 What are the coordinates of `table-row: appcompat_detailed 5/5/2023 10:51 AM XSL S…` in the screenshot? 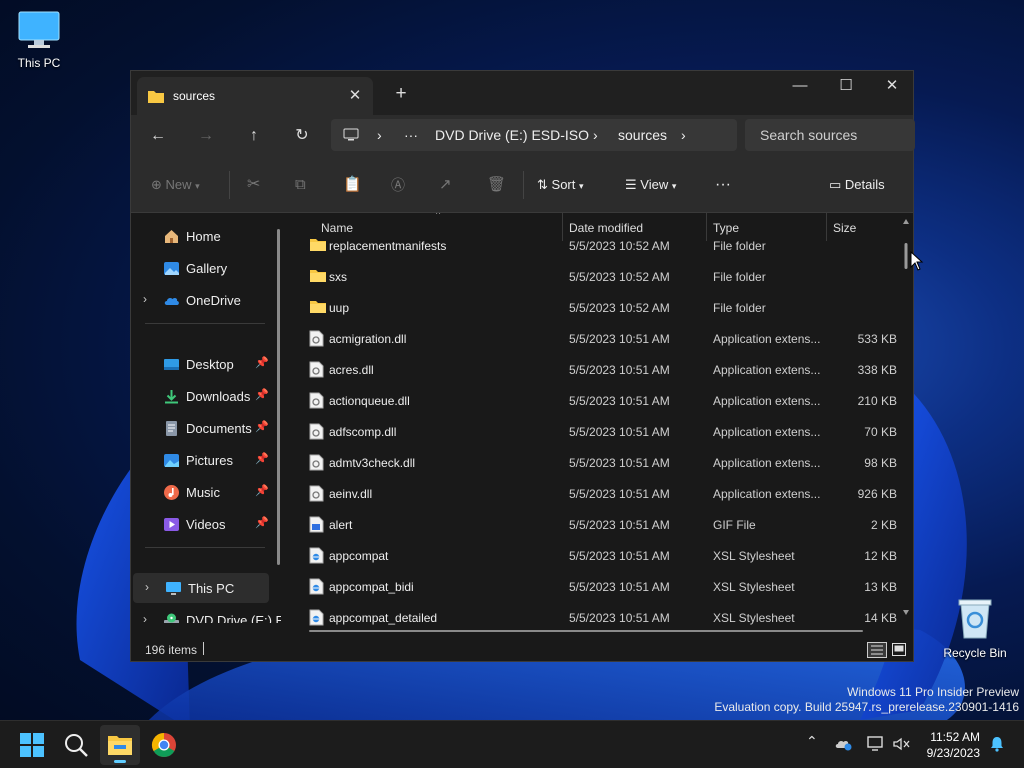 It's located at (599, 617).